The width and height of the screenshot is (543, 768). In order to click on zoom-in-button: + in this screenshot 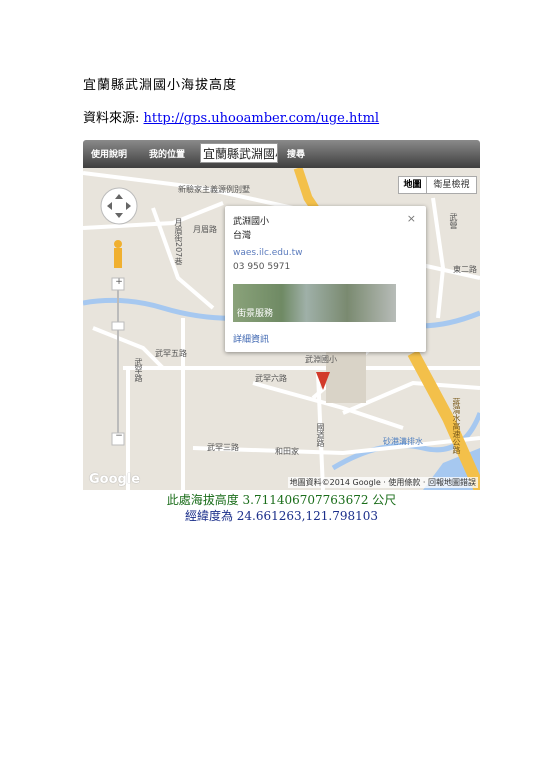, I will do `click(119, 284)`.